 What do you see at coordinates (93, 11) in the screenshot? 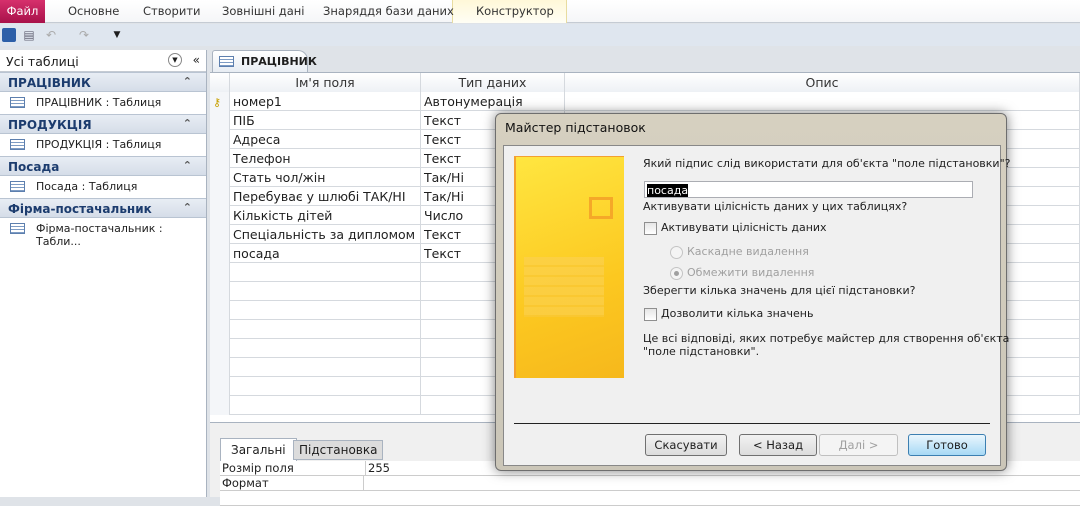
I see `tab-home: Основне` at bounding box center [93, 11].